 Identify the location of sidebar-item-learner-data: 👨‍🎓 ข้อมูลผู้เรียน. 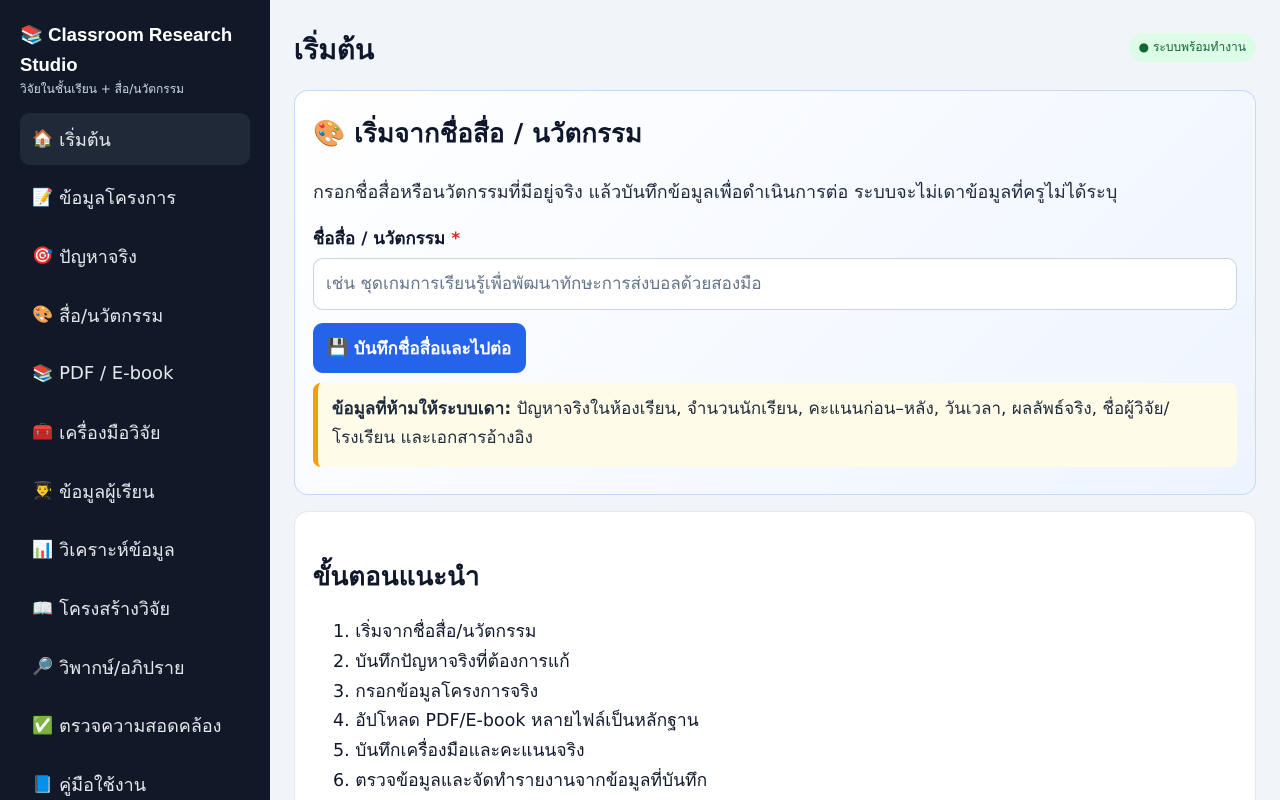
(135, 491).